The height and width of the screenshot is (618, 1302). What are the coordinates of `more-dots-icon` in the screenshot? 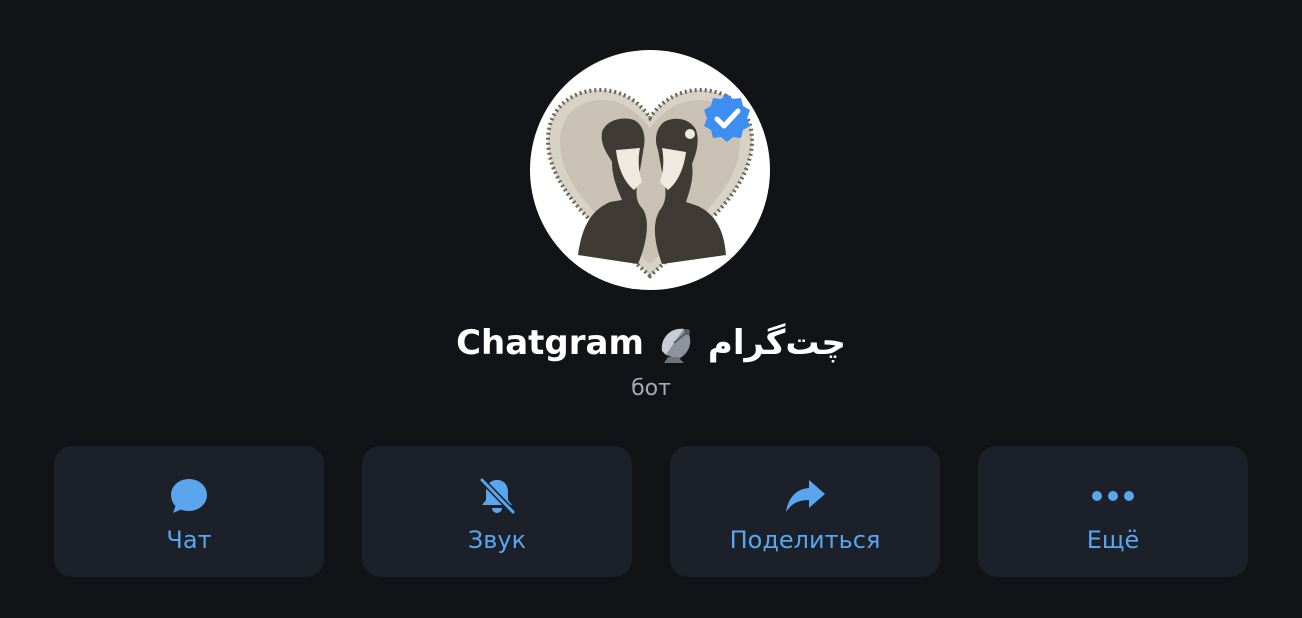 It's located at (1113, 496).